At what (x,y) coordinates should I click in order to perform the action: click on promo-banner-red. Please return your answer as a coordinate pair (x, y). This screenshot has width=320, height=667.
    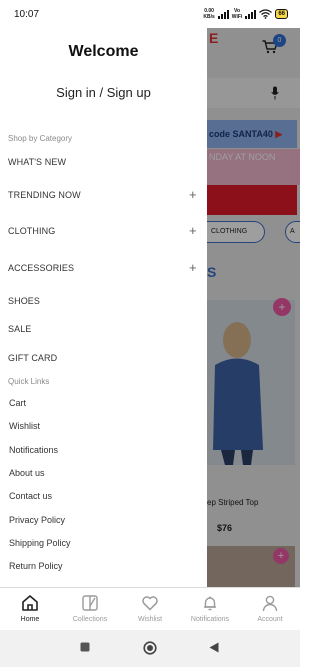
    Looking at the image, I should click on (252, 200).